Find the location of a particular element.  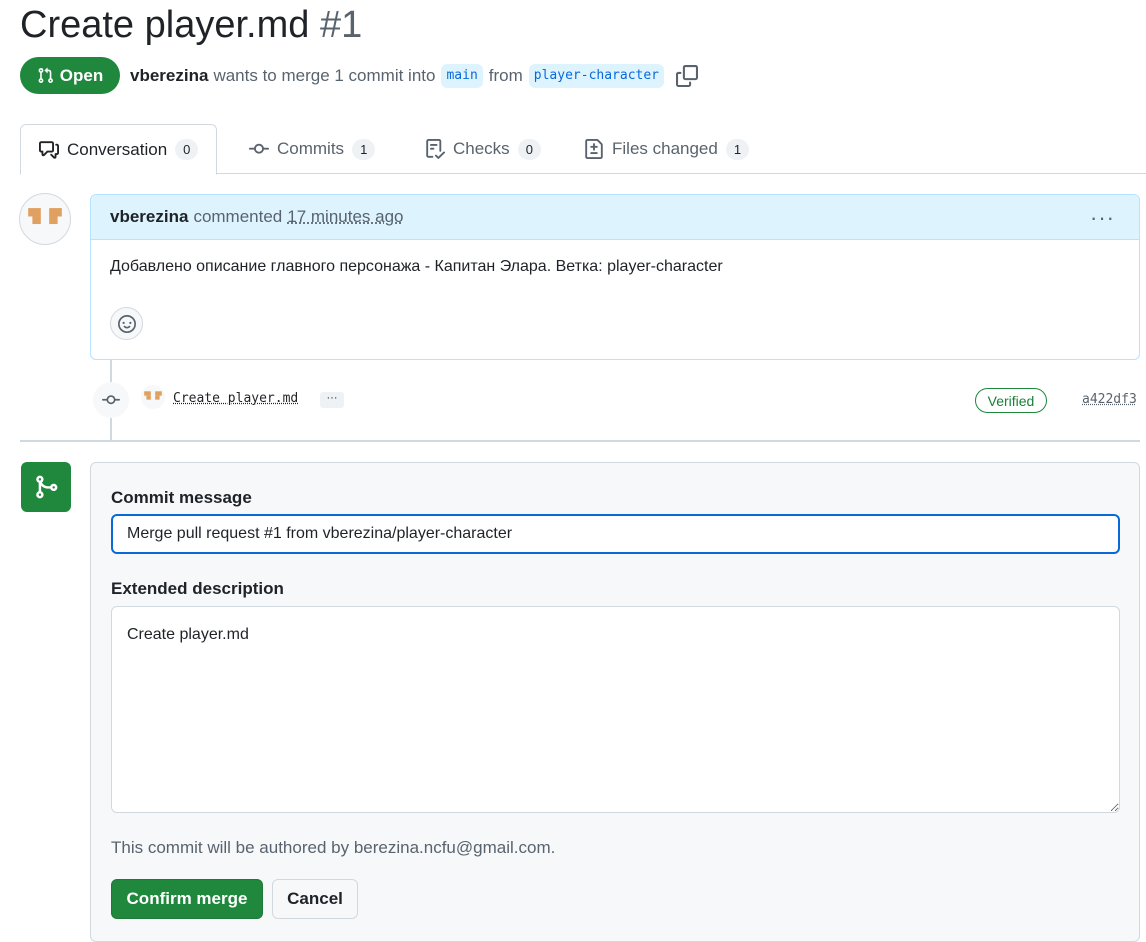

checklist-icon is located at coordinates (435, 149).